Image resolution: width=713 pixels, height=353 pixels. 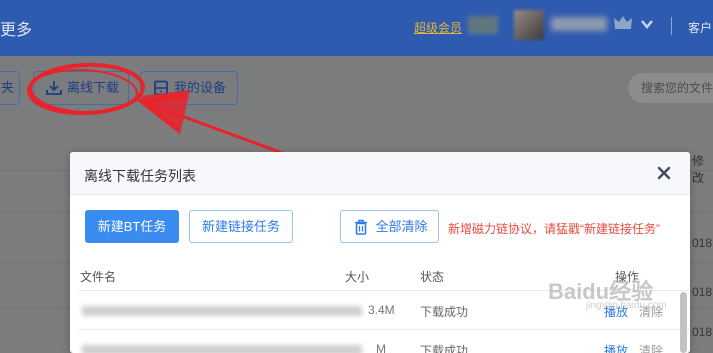 What do you see at coordinates (698, 169) in the screenshot?
I see `modified-column-header: 修改` at bounding box center [698, 169].